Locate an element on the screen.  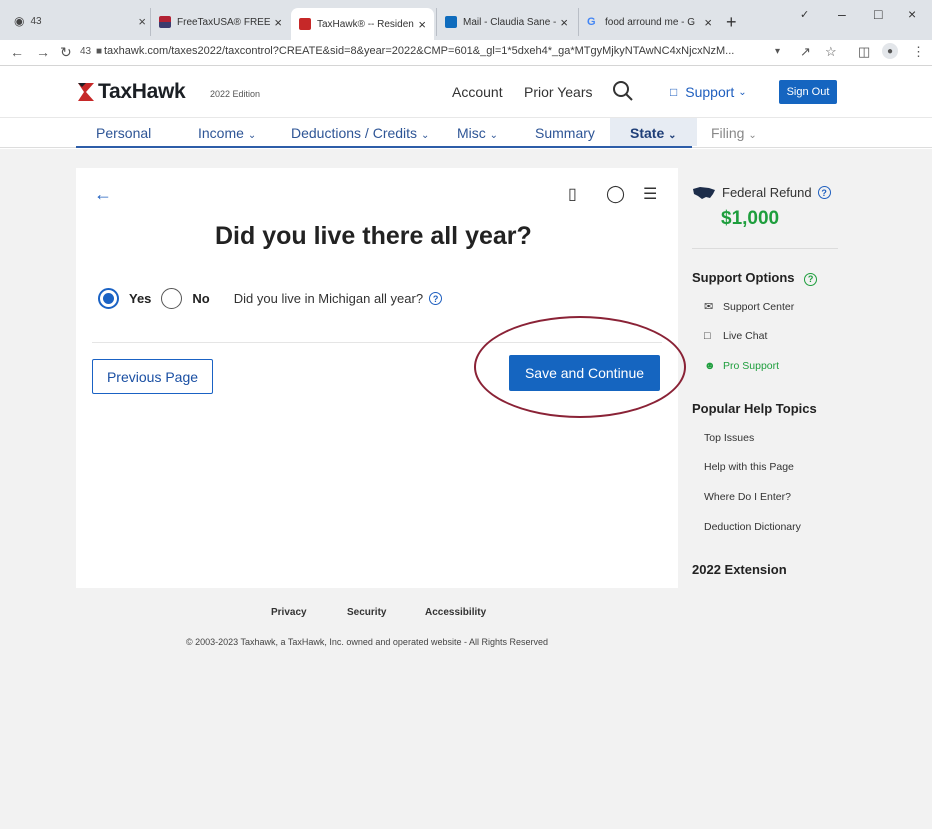
annotation-ellipse is located at coordinates (580, 367).